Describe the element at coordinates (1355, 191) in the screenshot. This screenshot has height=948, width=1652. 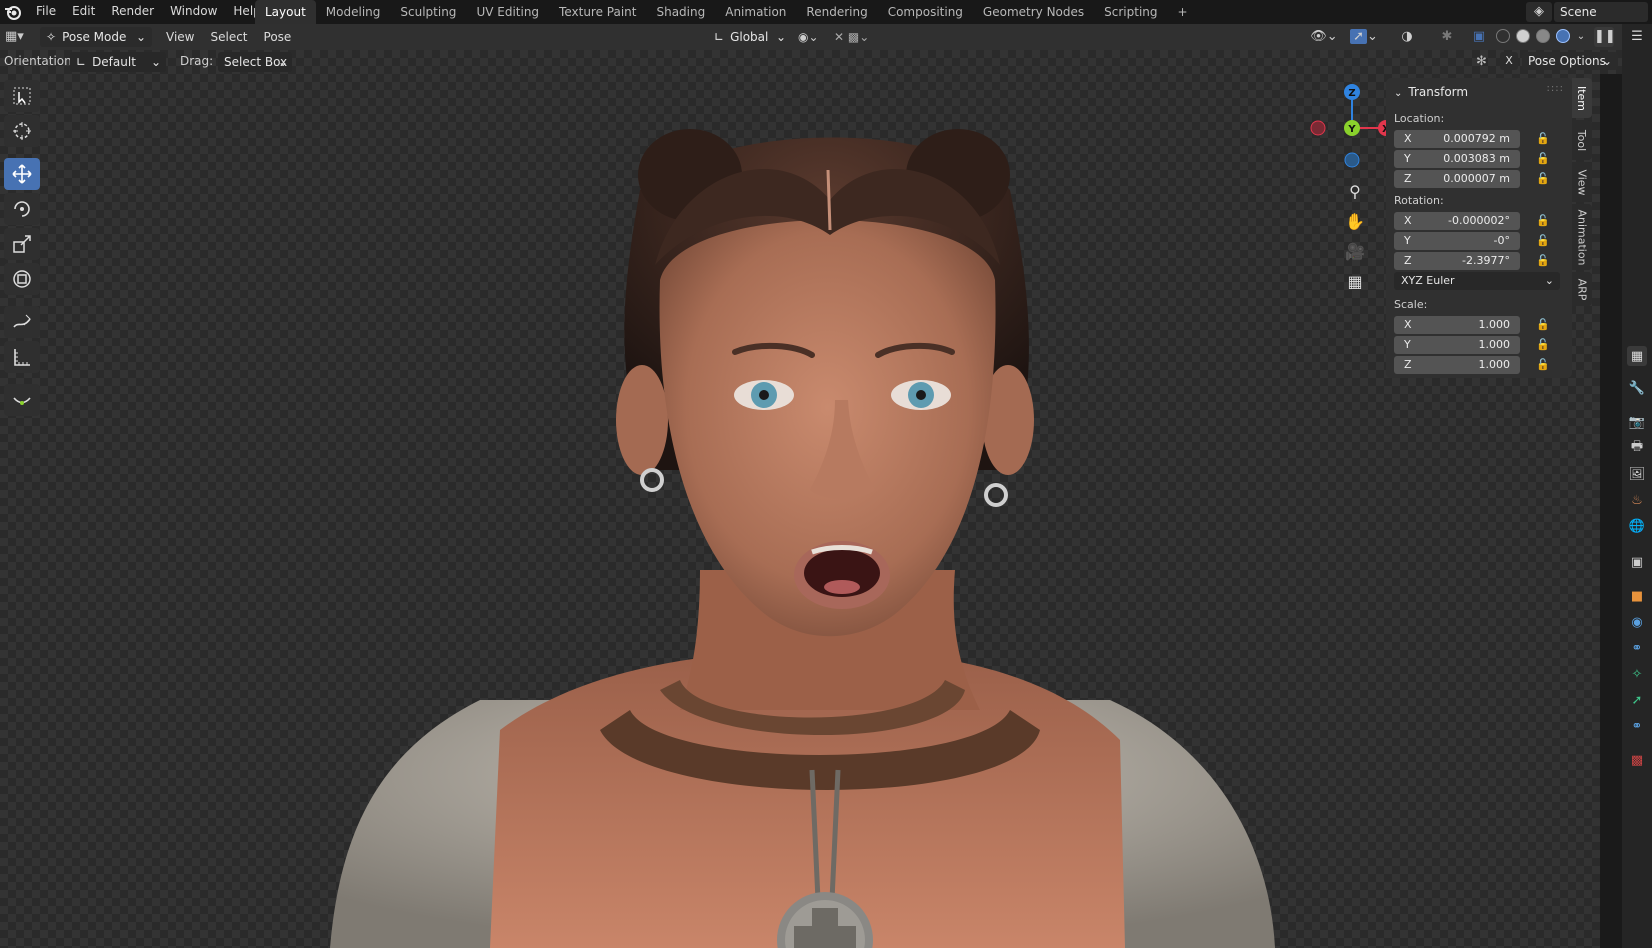
I see `zoom-icon: ⚲` at that location.